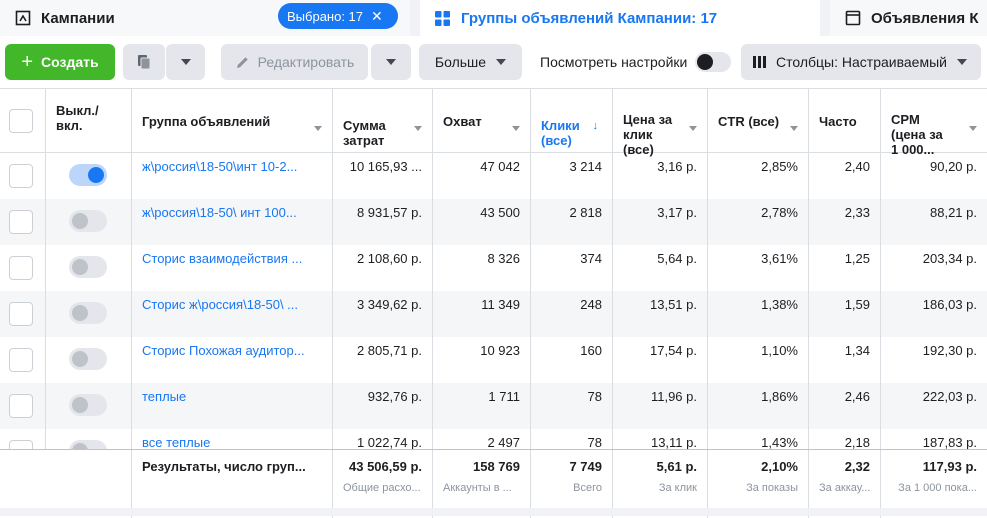 The width and height of the screenshot is (987, 518). Describe the element at coordinates (232, 121) in the screenshot. I see `header-adset-name: Группа объявлений` at that location.